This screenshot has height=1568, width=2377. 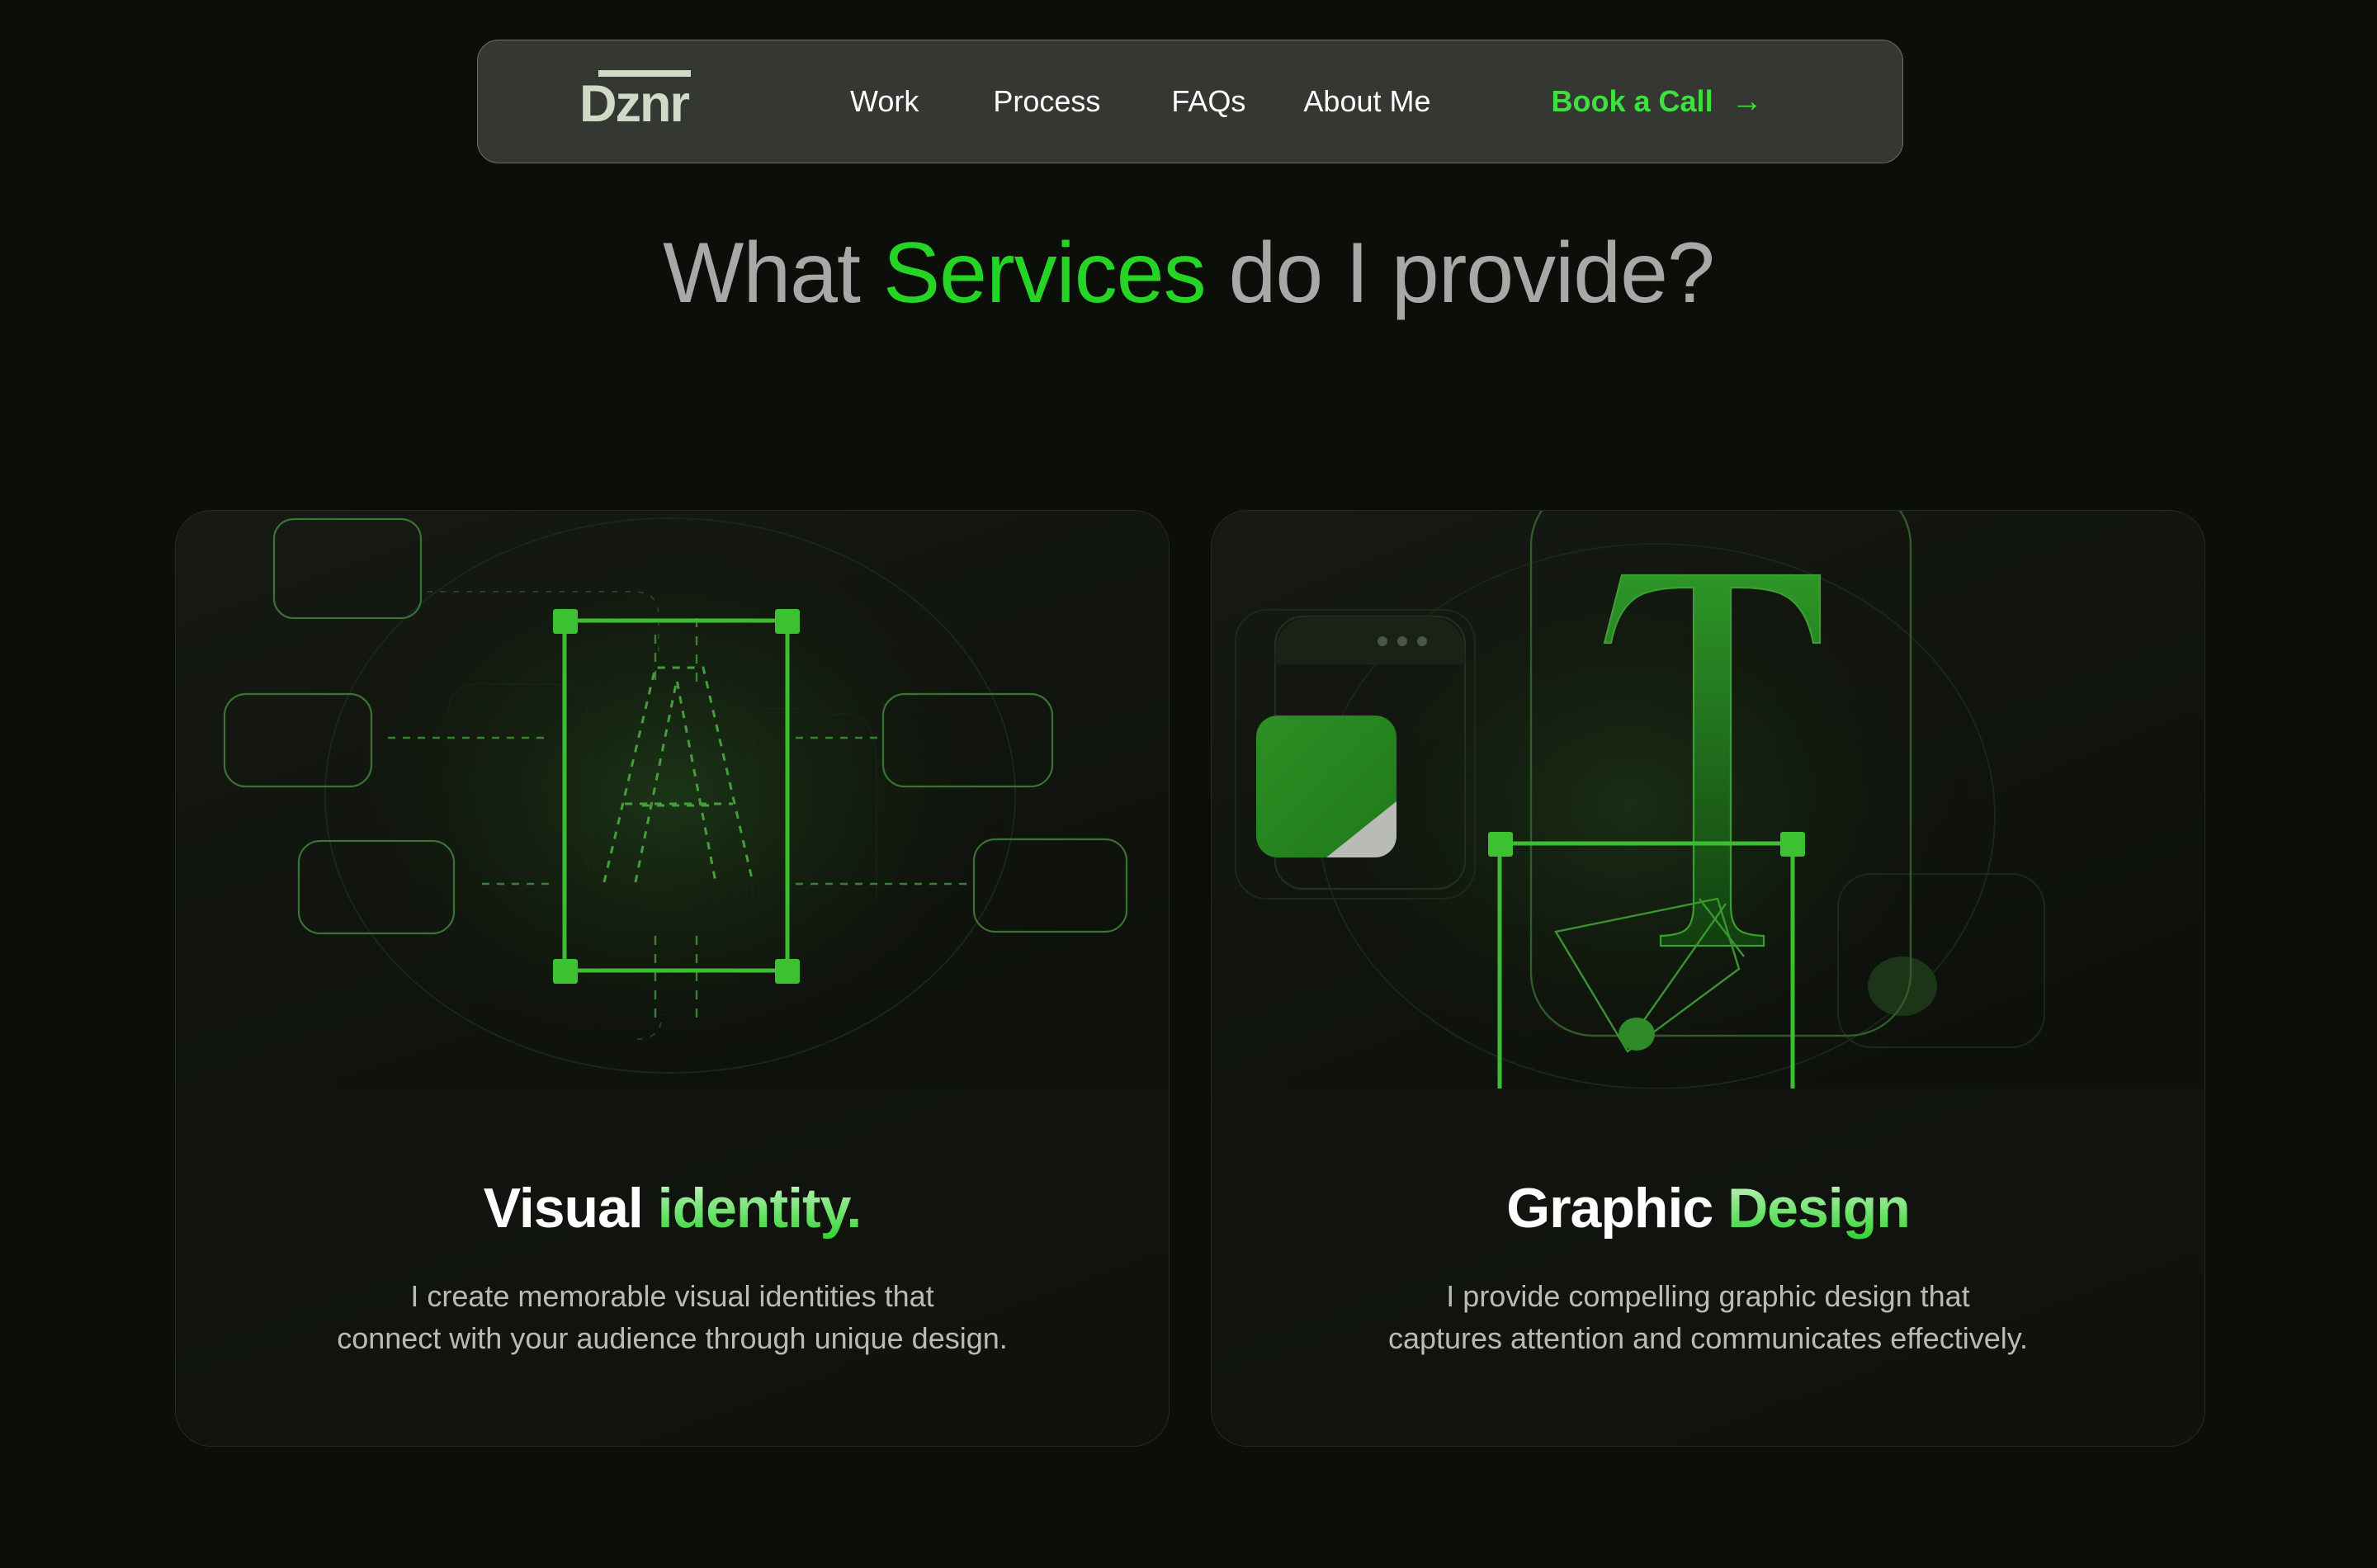 I want to click on page-title-before: What, so click(x=773, y=273).